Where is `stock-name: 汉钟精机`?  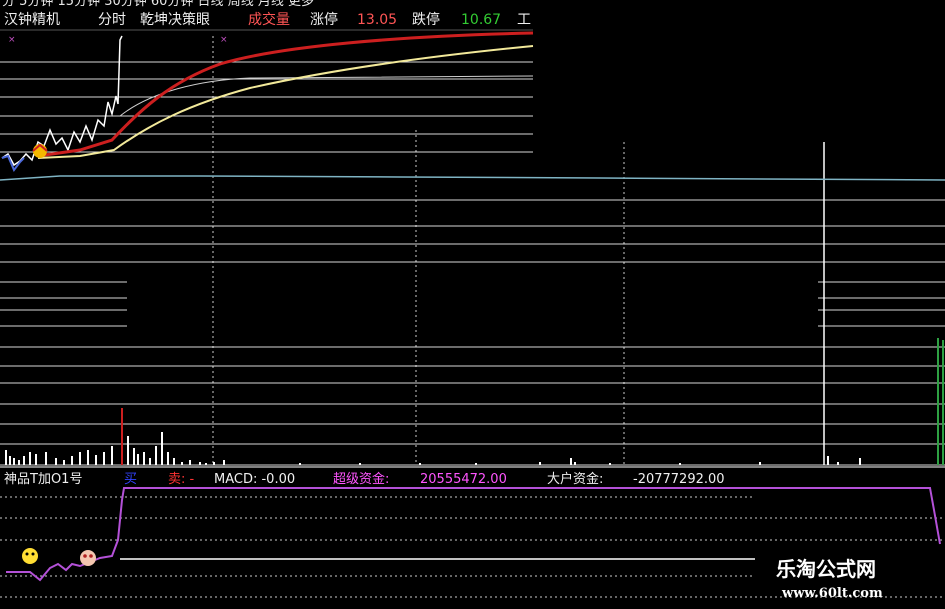 stock-name: 汉钟精机 is located at coordinates (32, 20).